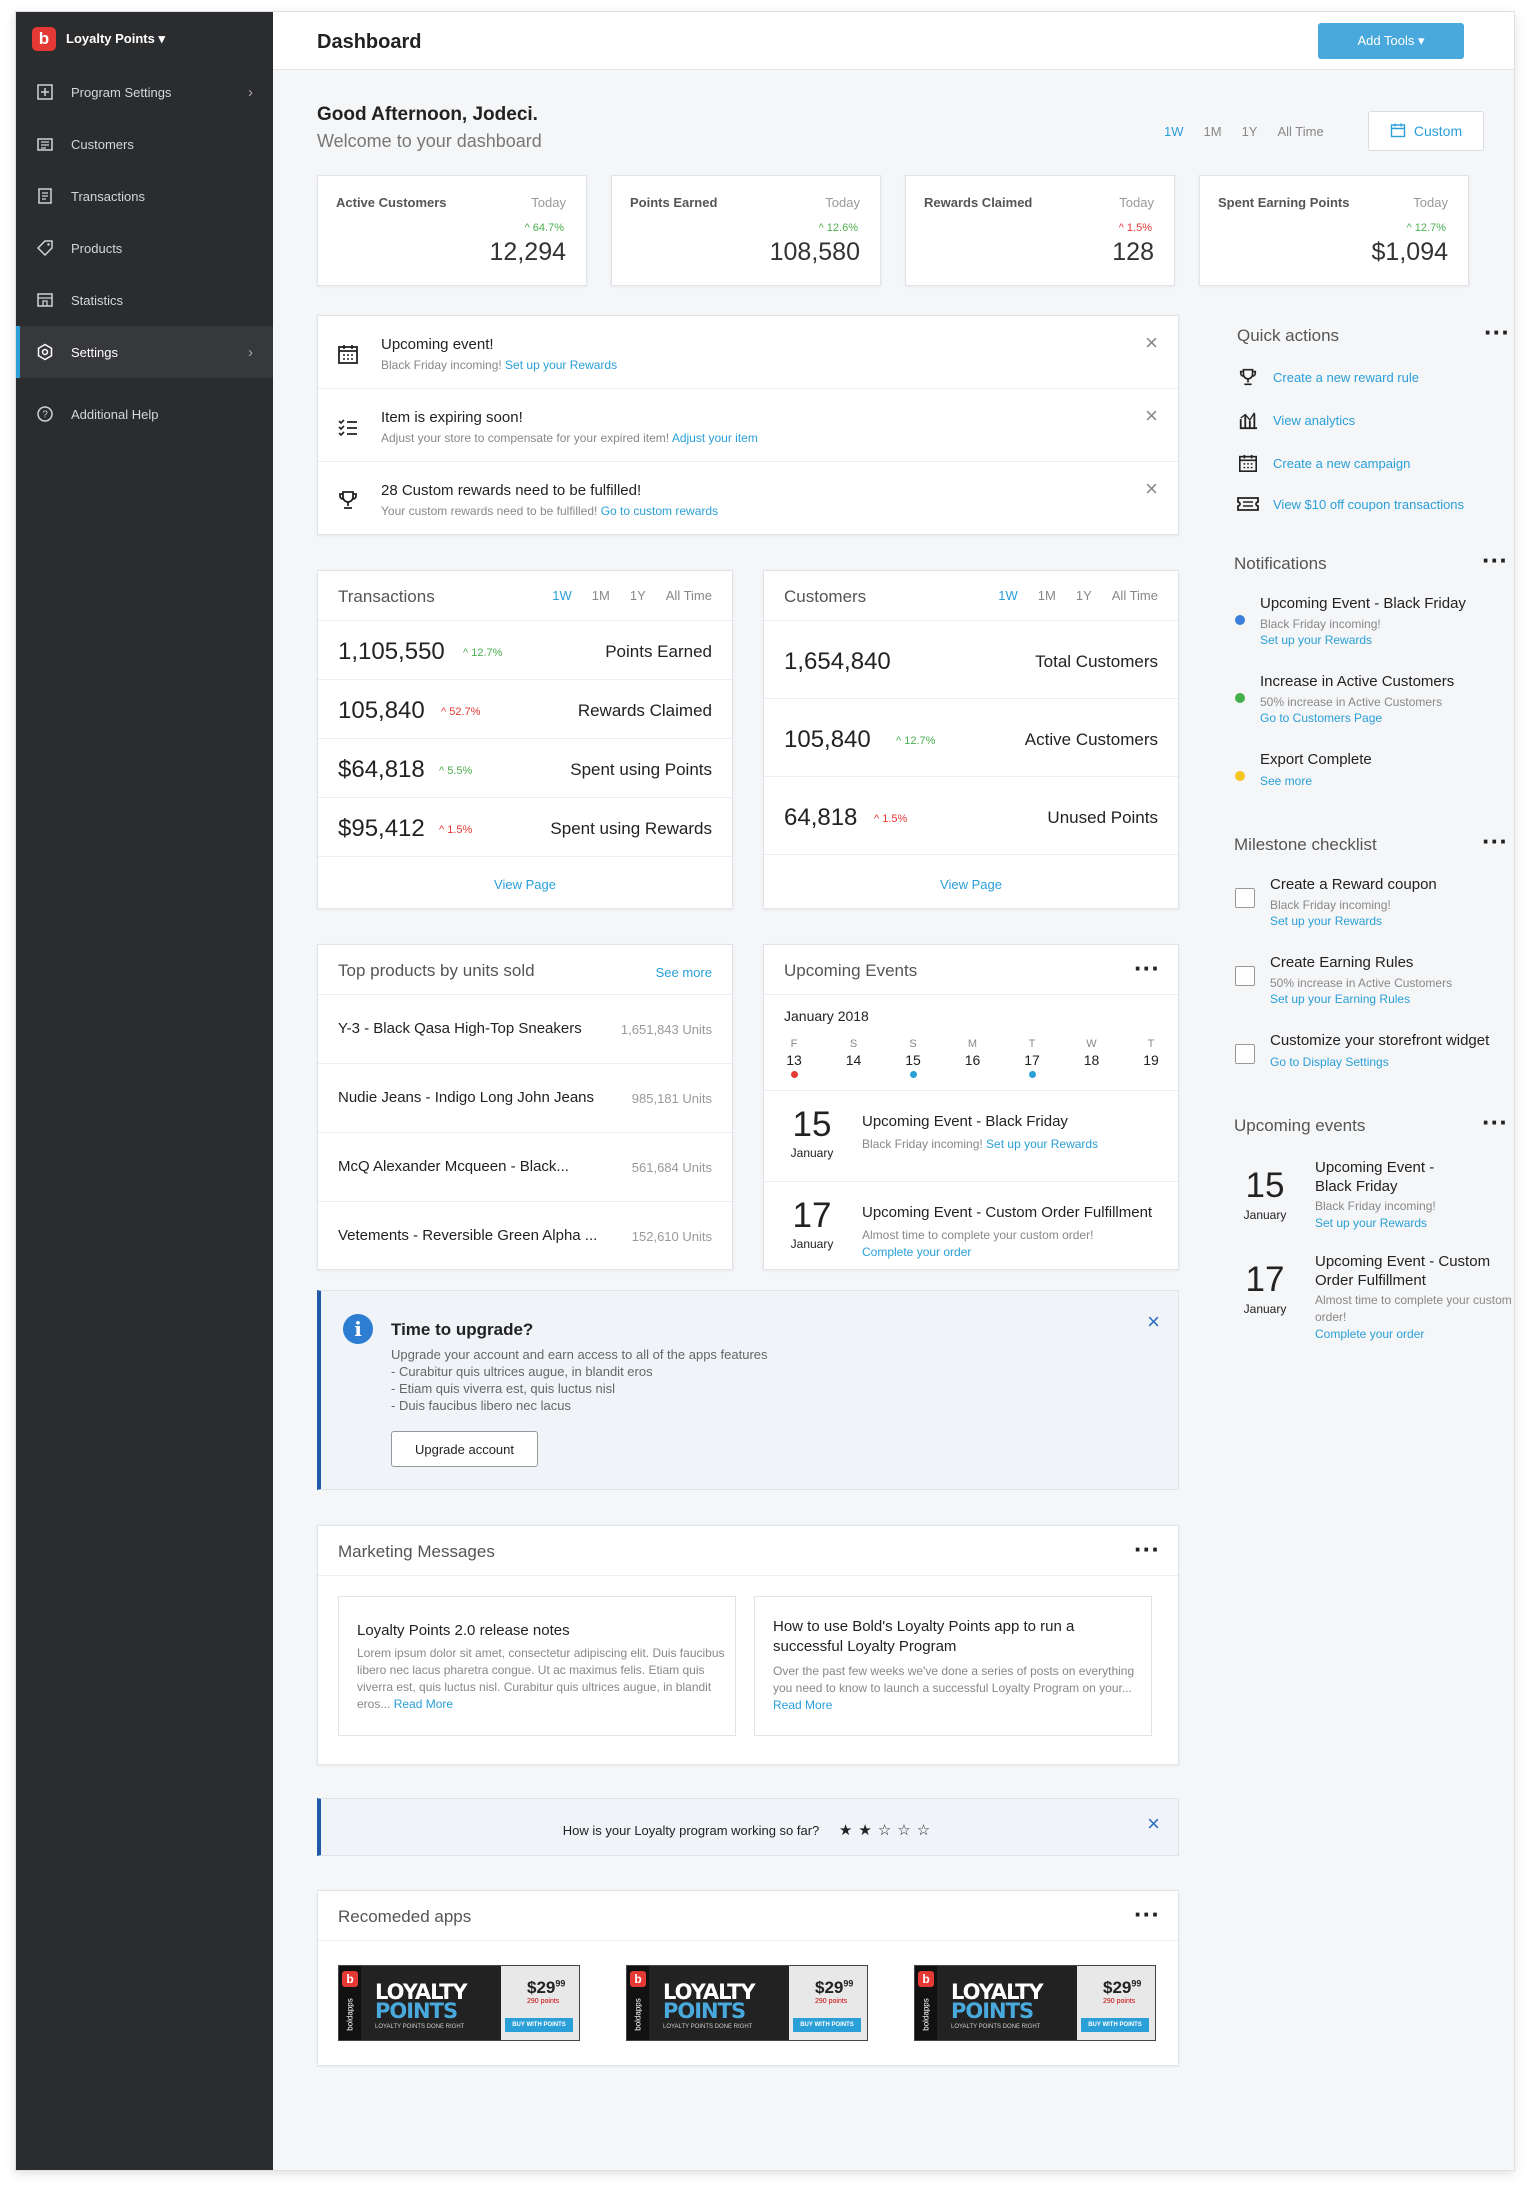  I want to click on sidebar-item-customers: Customers, so click(144, 144).